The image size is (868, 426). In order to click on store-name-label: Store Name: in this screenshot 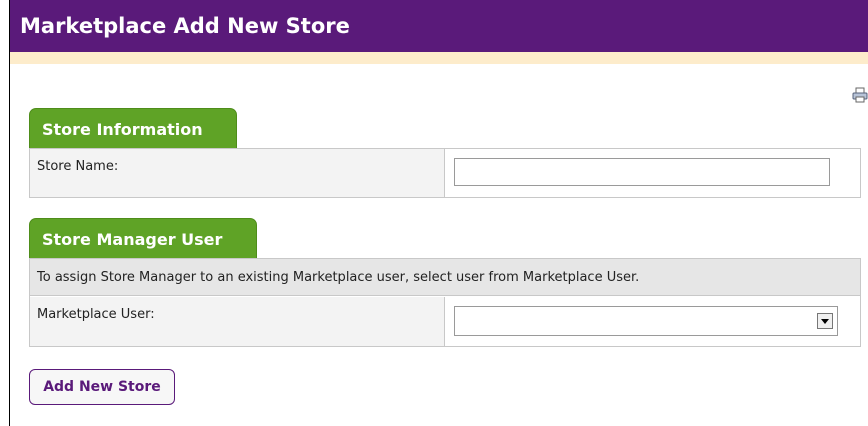, I will do `click(237, 173)`.